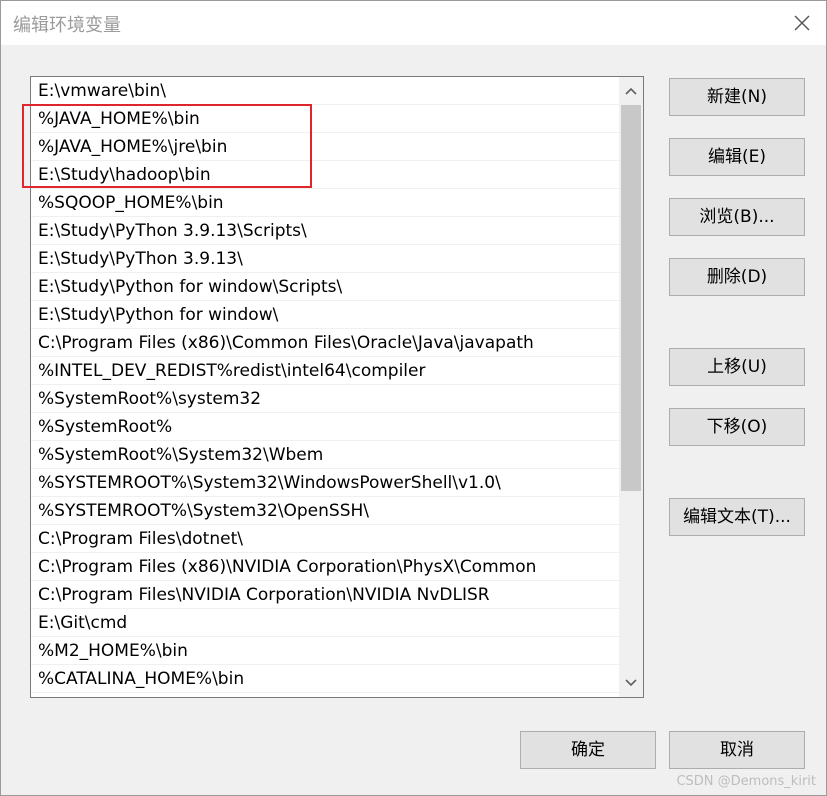 The height and width of the screenshot is (796, 827). I want to click on close-icon, so click(802, 23).